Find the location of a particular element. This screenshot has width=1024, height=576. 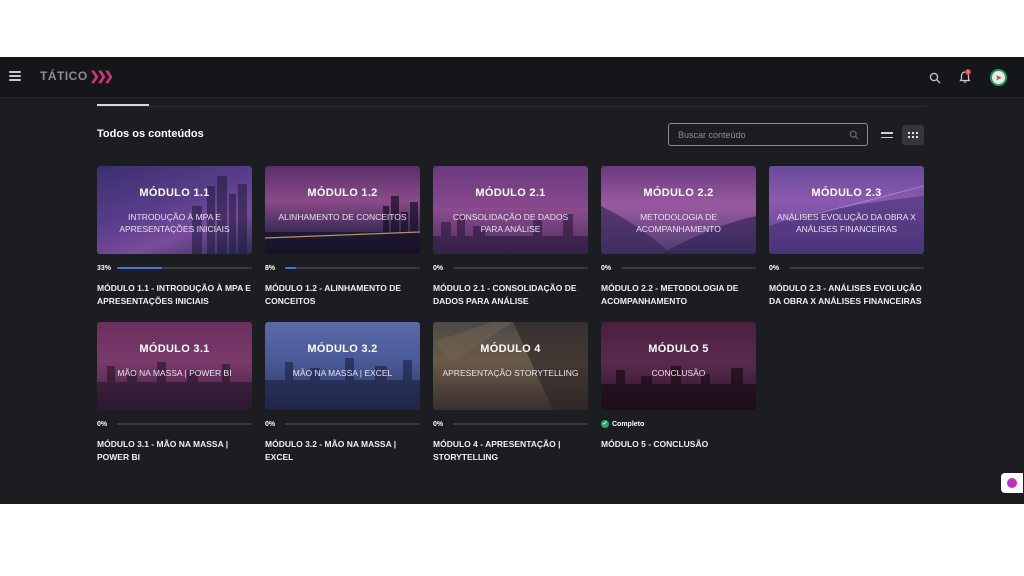

module-title: MÓDULO 3.1 - MÃO NA MASSA | POWER BI is located at coordinates (176, 451).